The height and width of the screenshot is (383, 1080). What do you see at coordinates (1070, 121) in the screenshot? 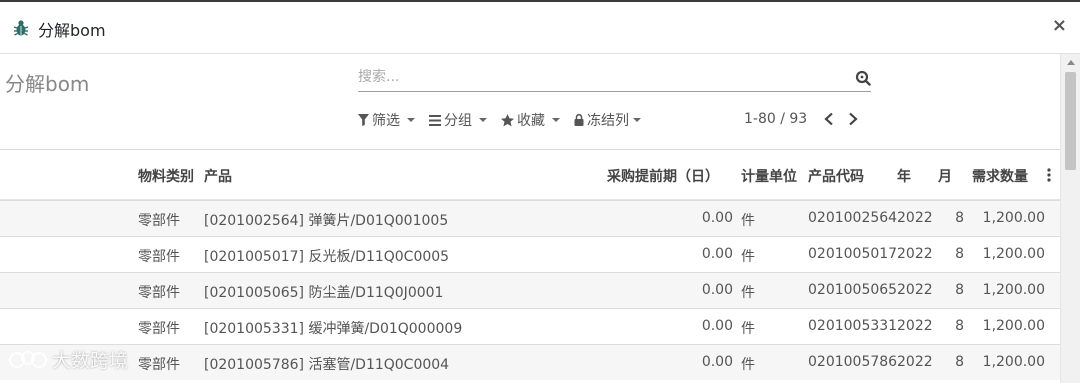
I see `scrollbar-thumb` at bounding box center [1070, 121].